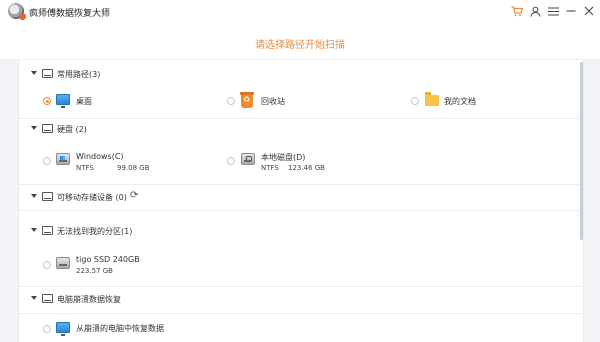  What do you see at coordinates (553, 11) in the screenshot?
I see `menu-icon` at bounding box center [553, 11].